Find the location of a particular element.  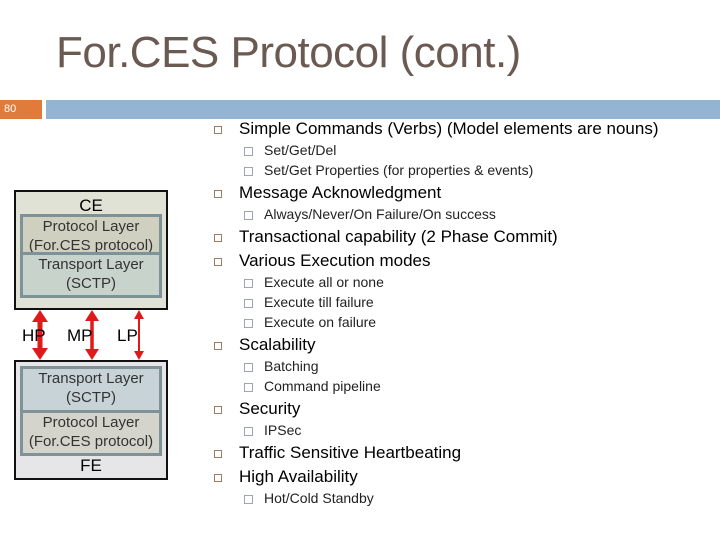

sub-list-item: Execute all or none is located at coordinates (460, 282).